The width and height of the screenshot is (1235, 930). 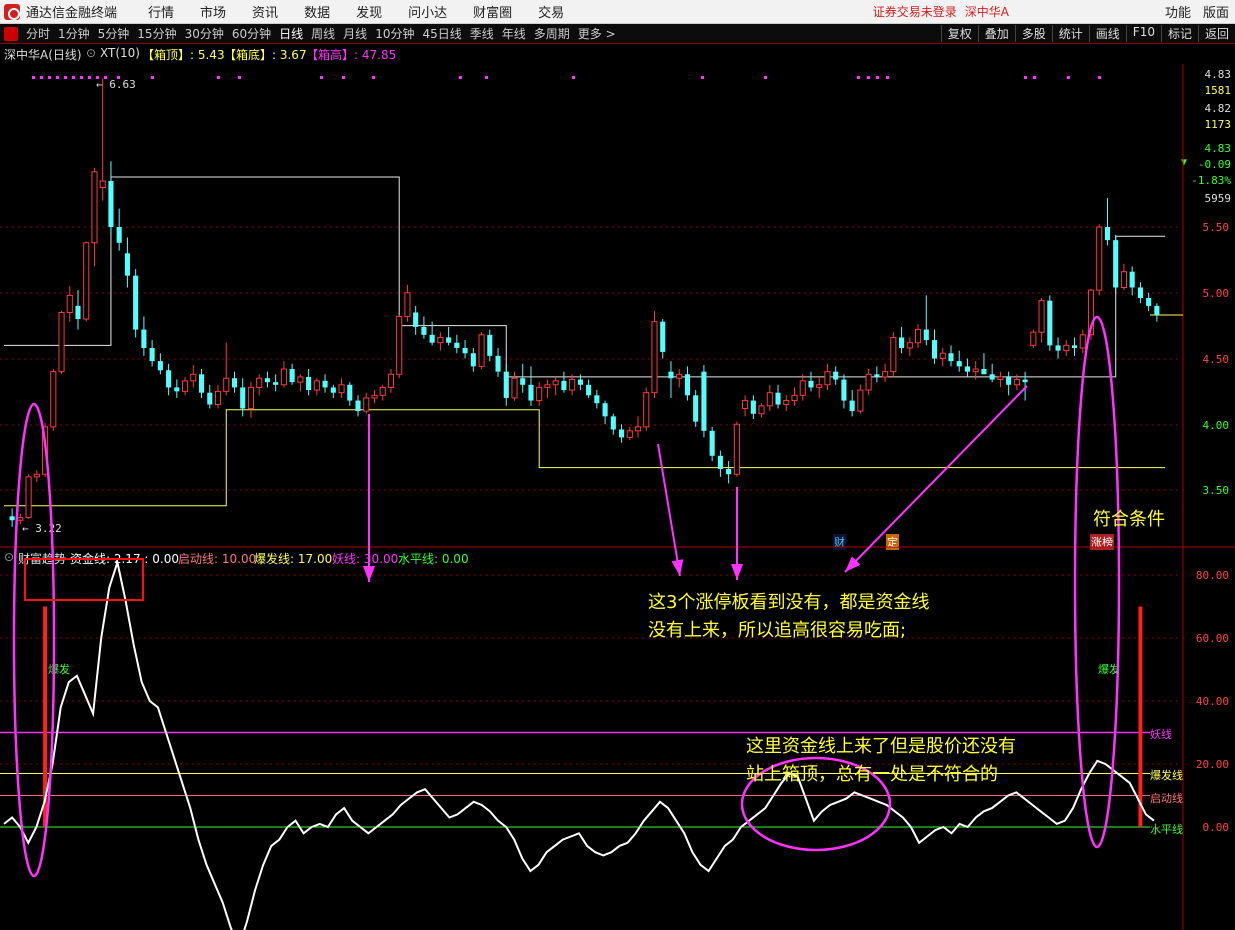 What do you see at coordinates (1178, 11) in the screenshot?
I see `menu-item-functions: 功能` at bounding box center [1178, 11].